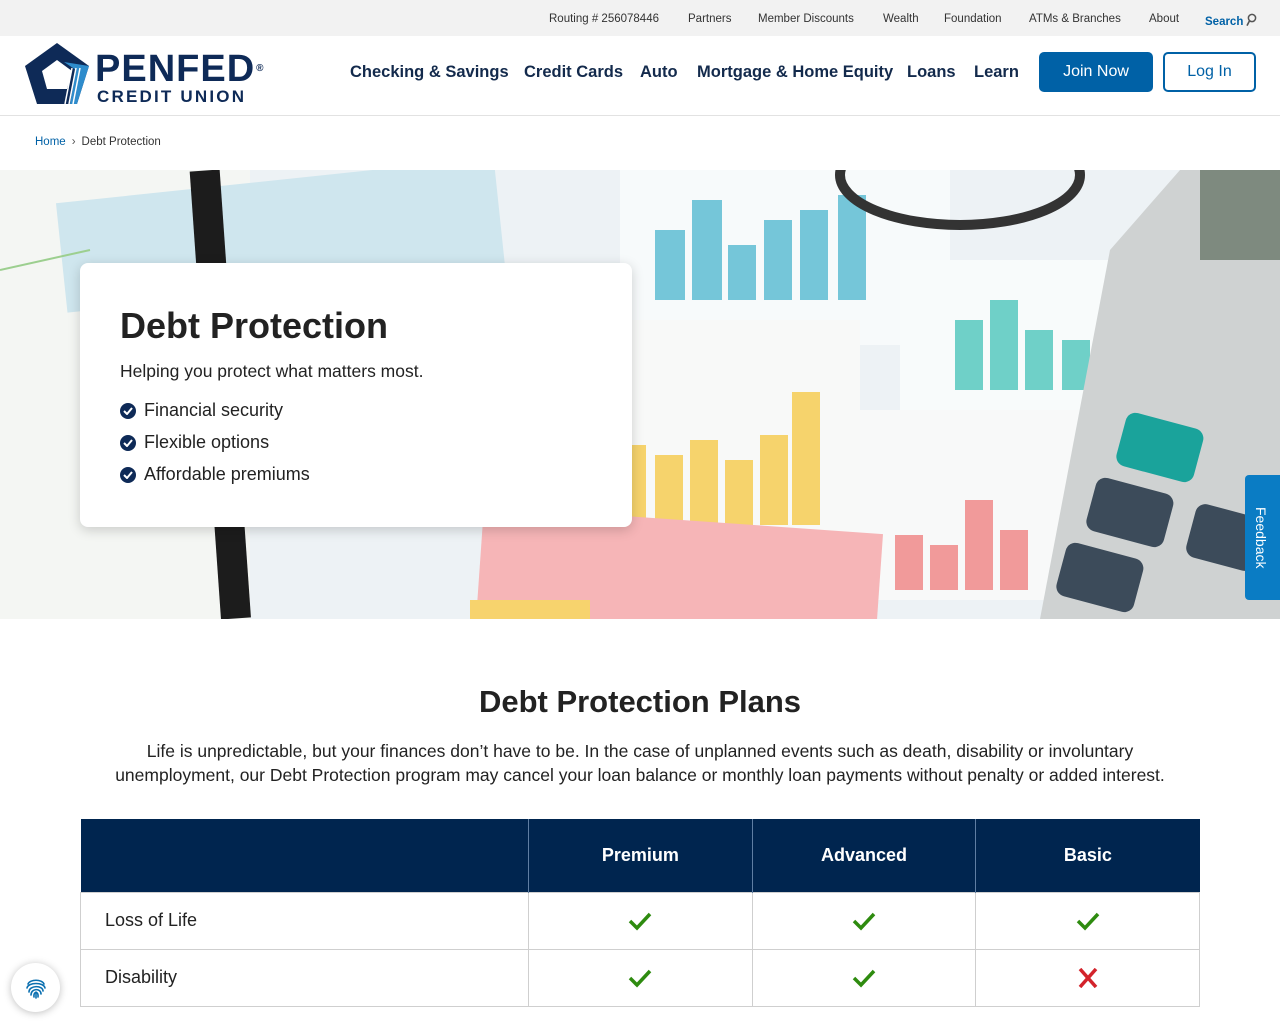 The width and height of the screenshot is (1280, 1024). Describe the element at coordinates (901, 19) in the screenshot. I see `utility-link-wealth: Wealth` at that location.